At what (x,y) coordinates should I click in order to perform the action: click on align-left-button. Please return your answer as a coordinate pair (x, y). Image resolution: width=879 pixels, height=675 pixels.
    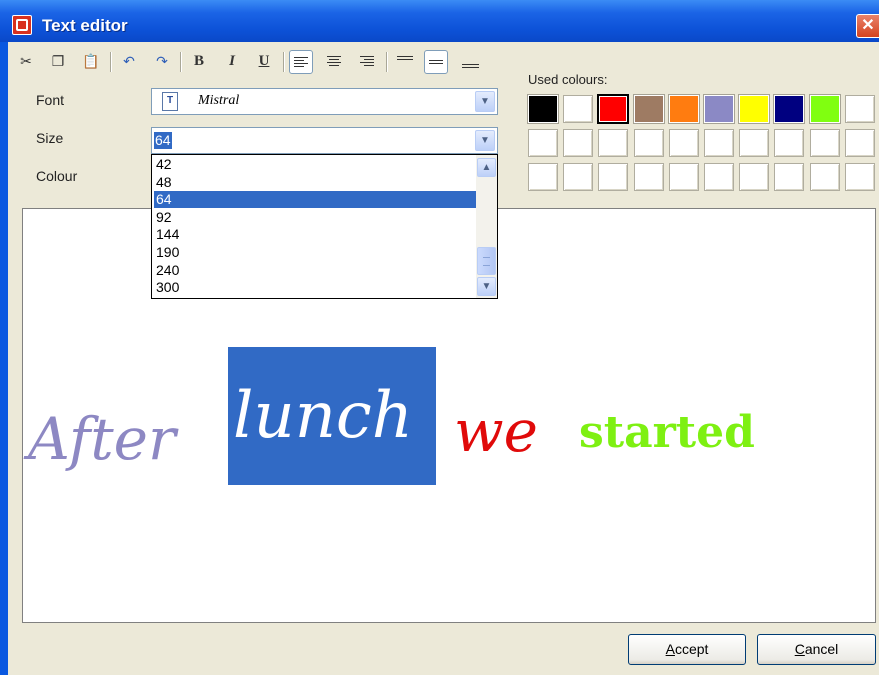
    Looking at the image, I should click on (301, 62).